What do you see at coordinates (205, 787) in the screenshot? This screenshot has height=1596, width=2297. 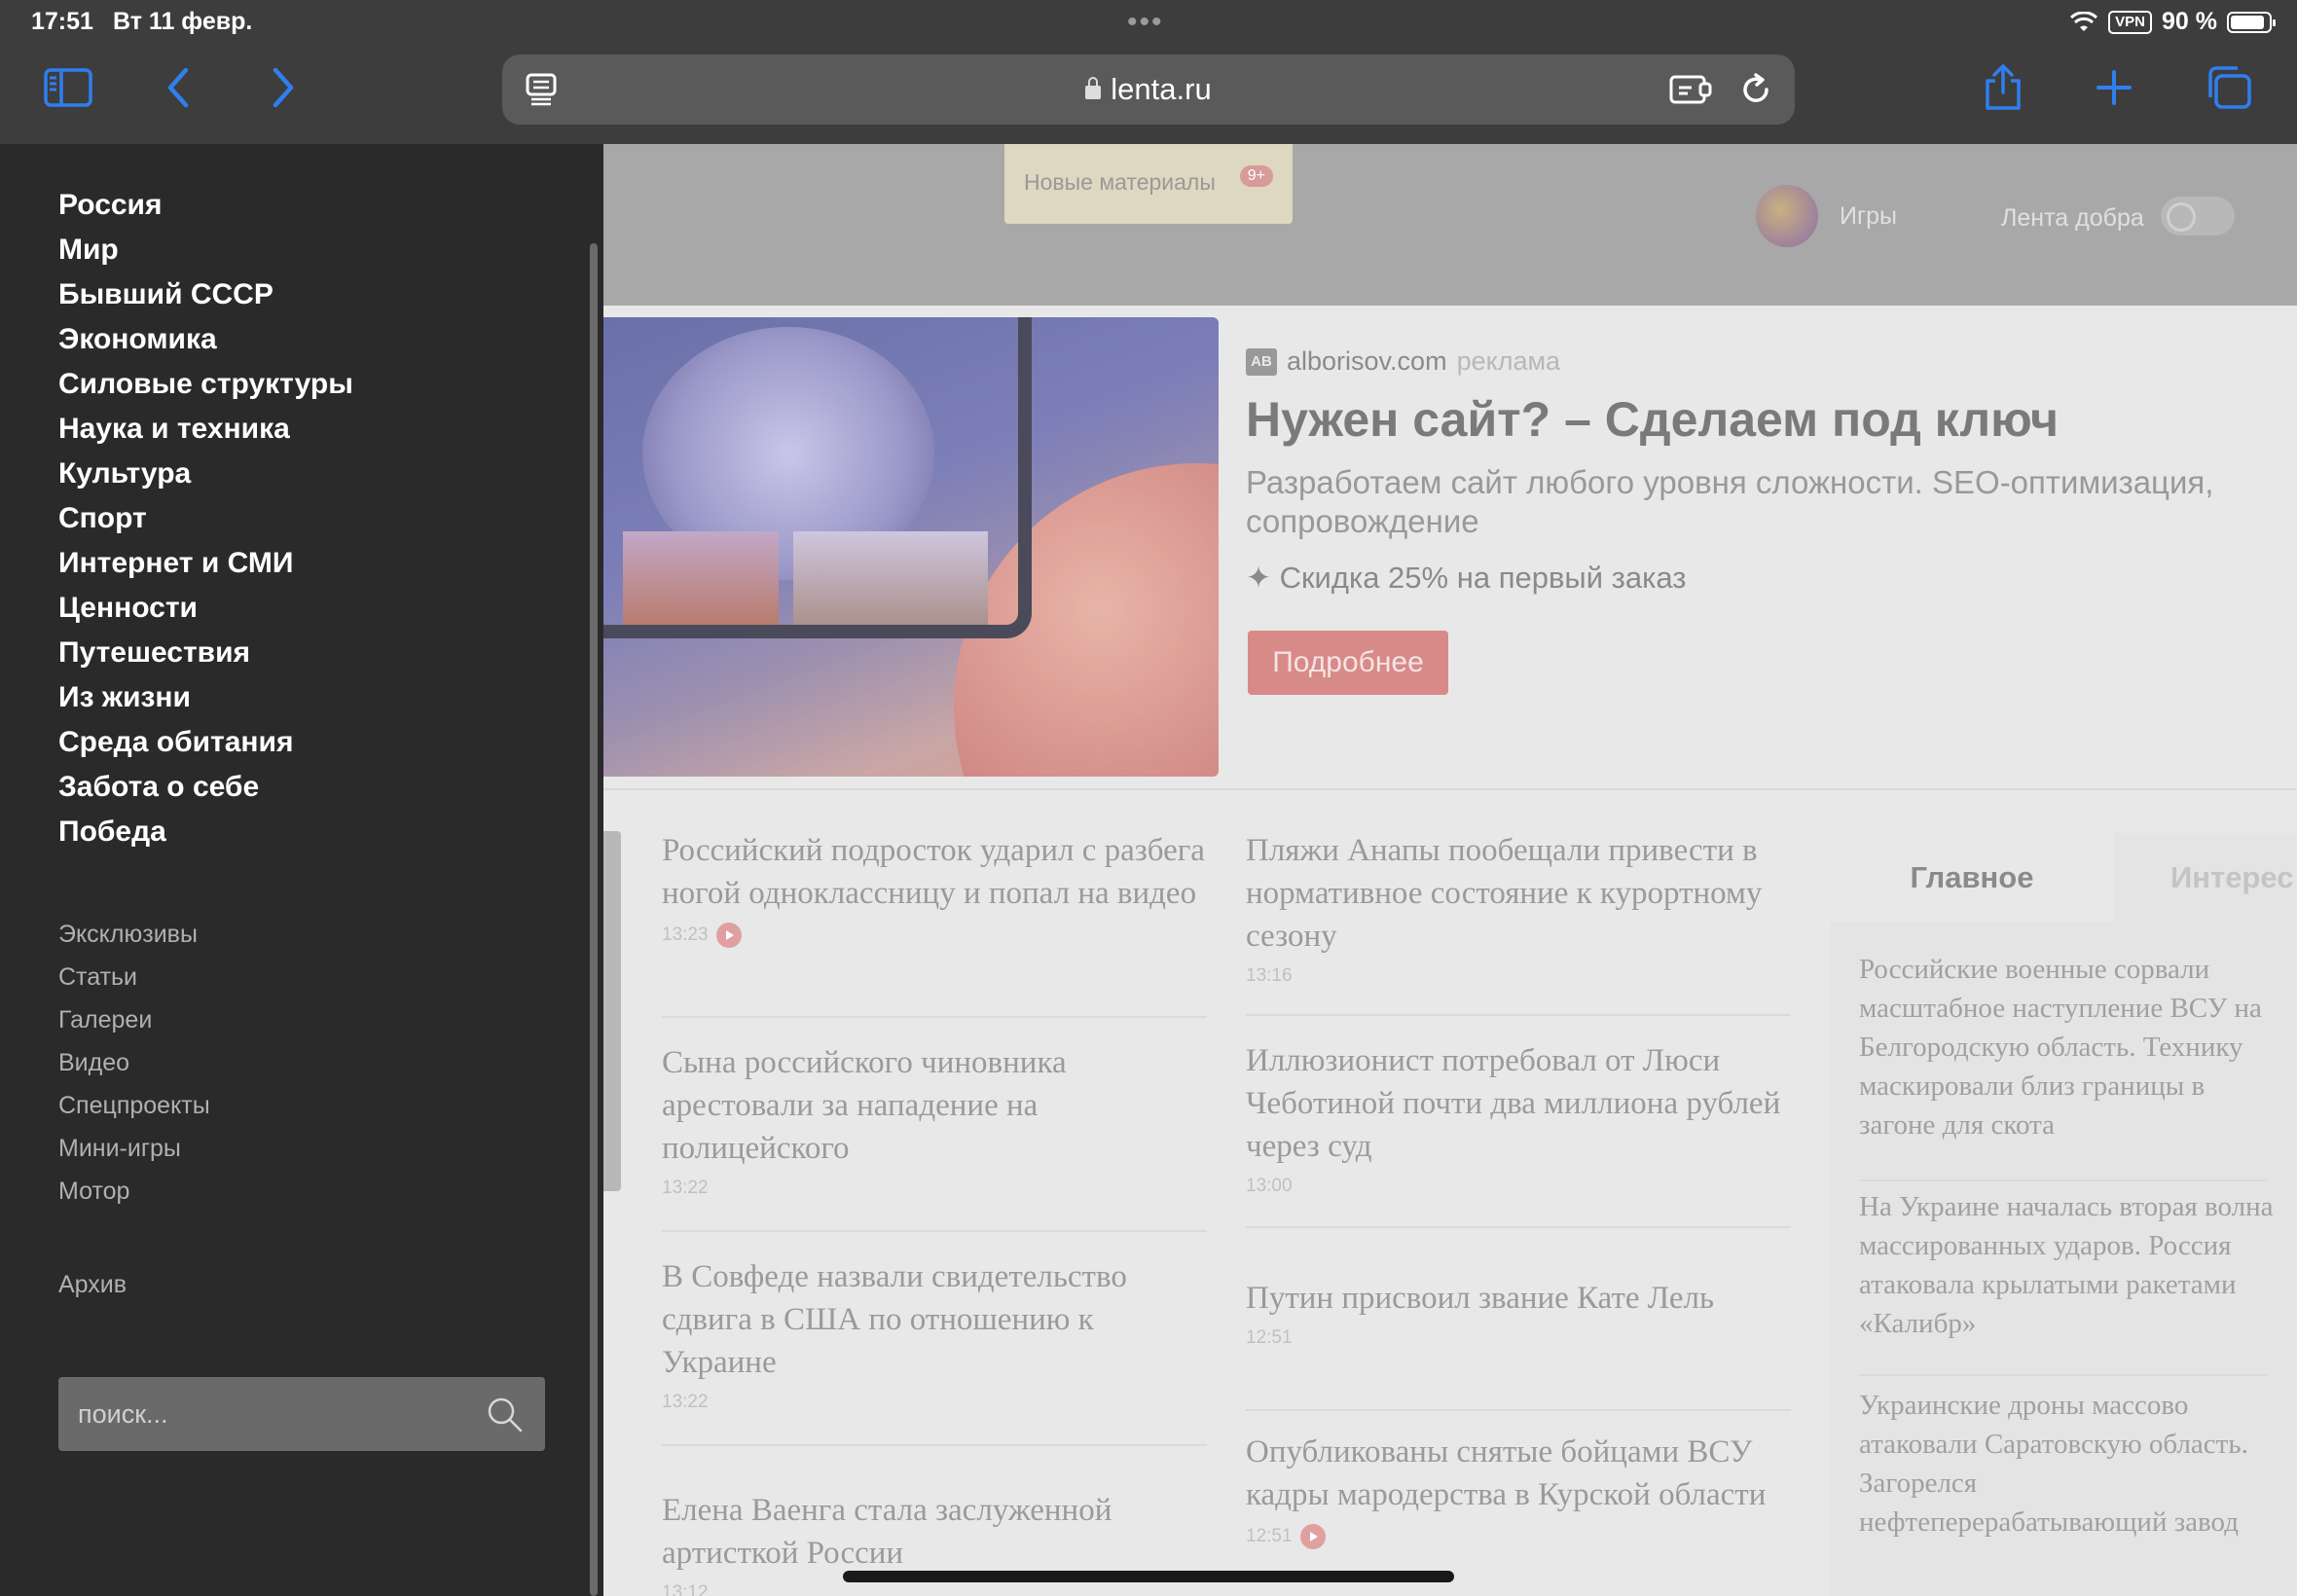 I see `sidebar-item-selfcare: Забота о себе` at bounding box center [205, 787].